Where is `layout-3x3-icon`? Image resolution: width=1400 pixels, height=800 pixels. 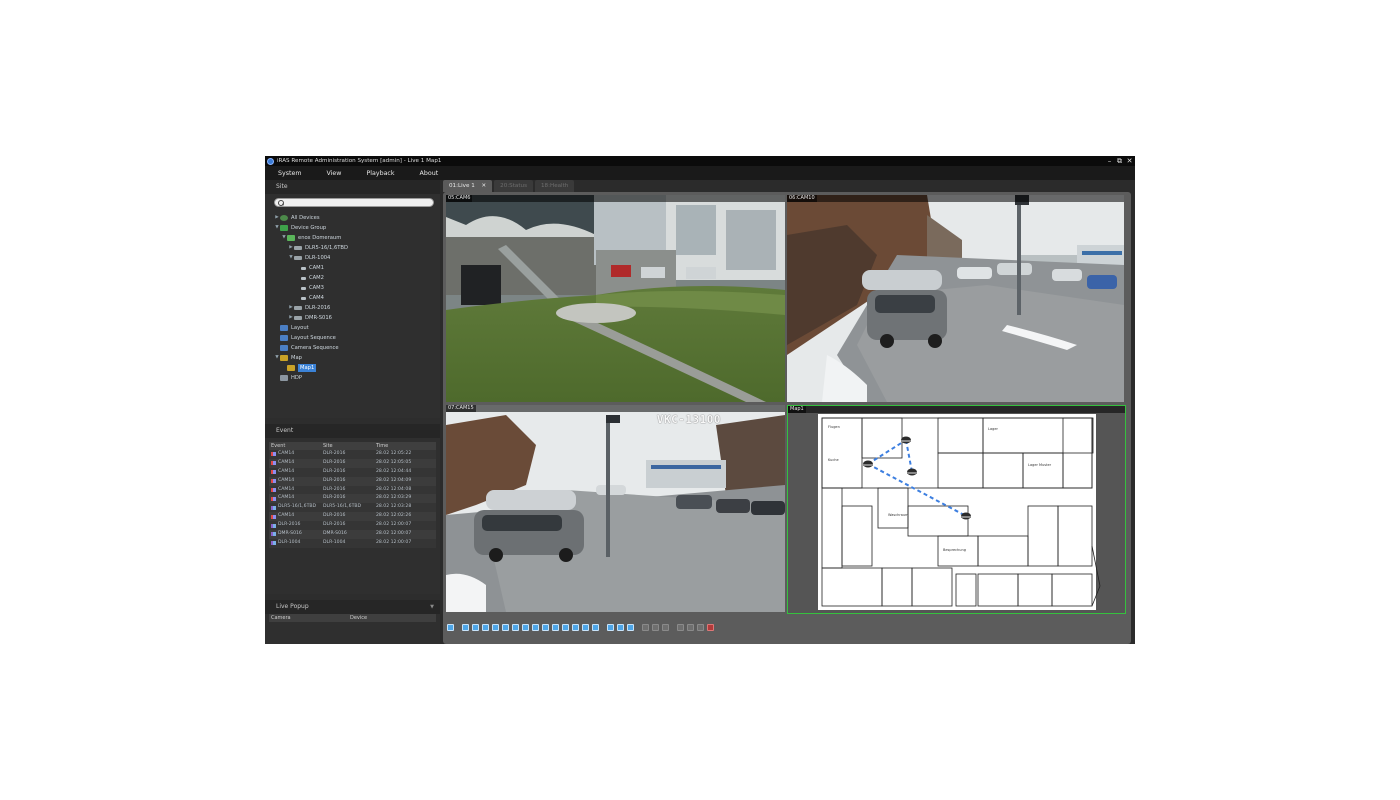 layout-3x3-icon is located at coordinates (485, 627).